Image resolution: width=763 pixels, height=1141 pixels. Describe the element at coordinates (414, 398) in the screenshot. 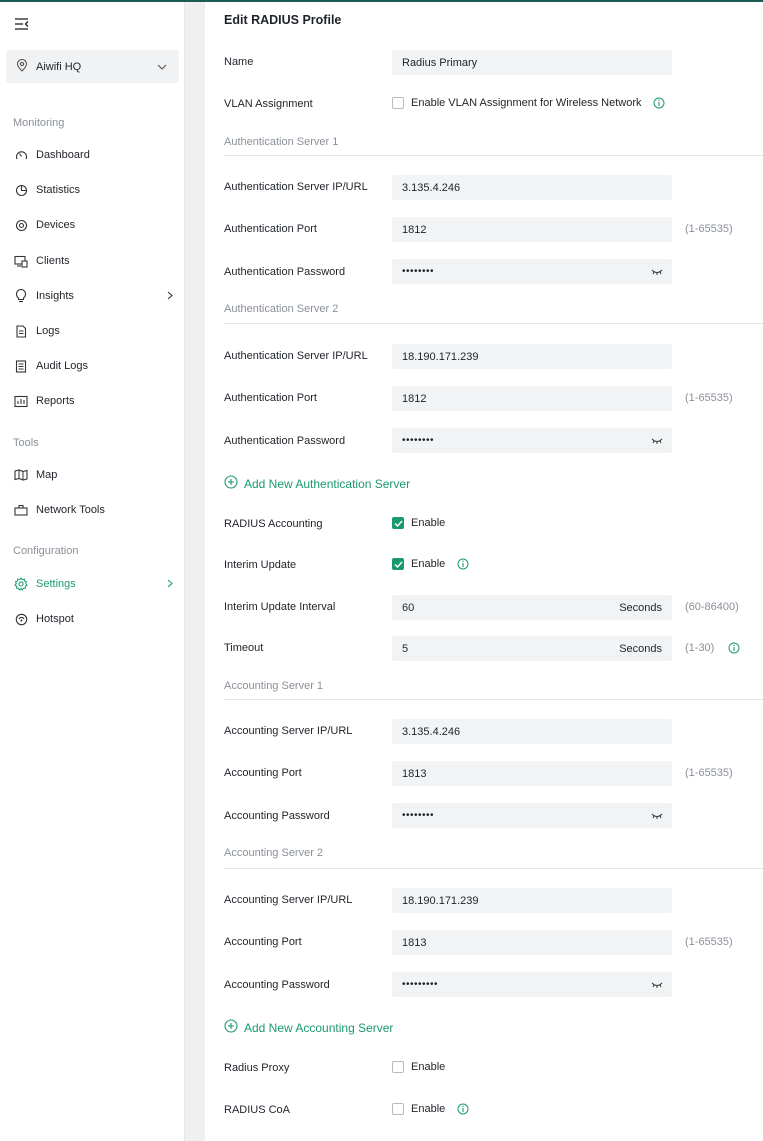

I see `auth2-port-value: 1812` at that location.